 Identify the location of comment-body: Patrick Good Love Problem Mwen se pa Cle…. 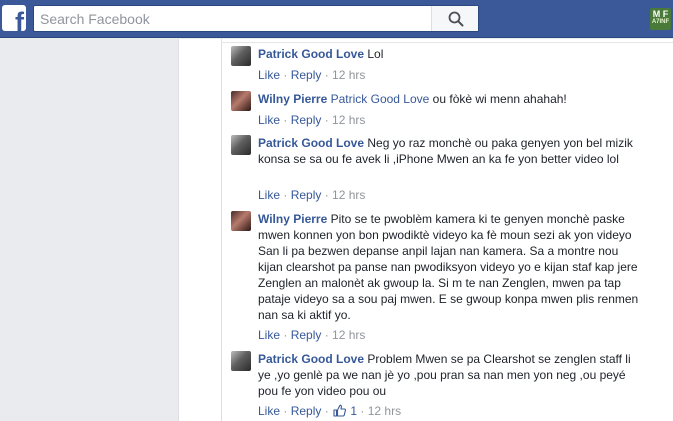
(450, 375).